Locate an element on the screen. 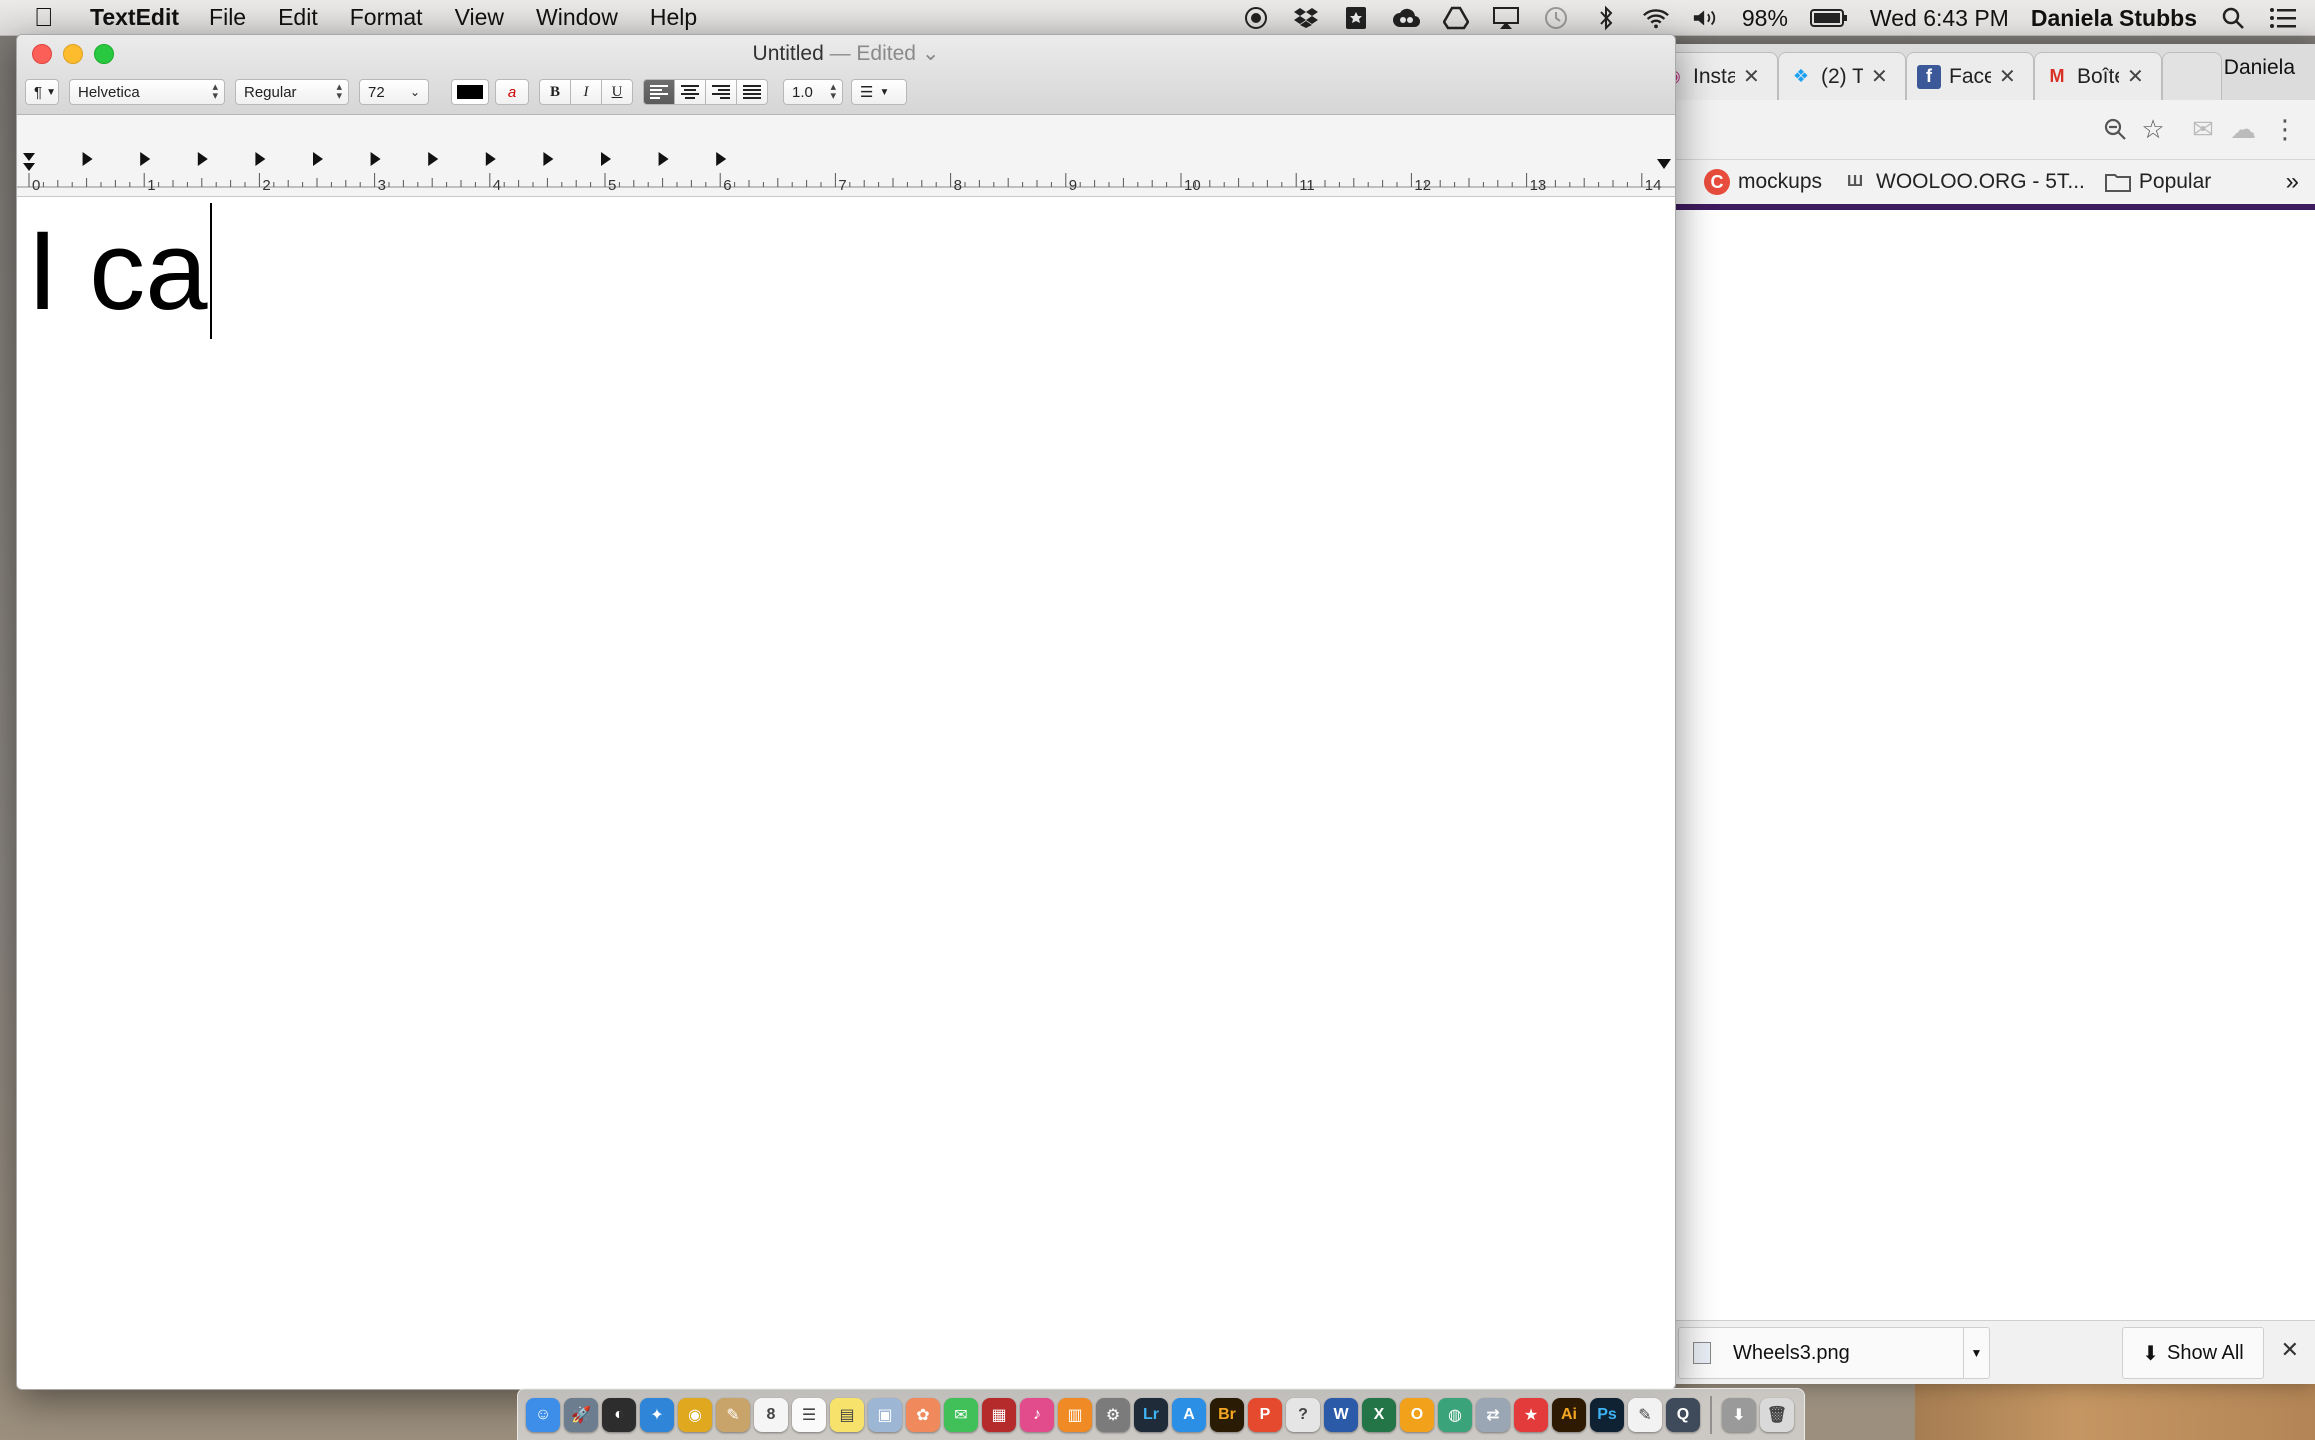 The image size is (2315, 1440). tab-twitter: ❖ (2) T ✕ is located at coordinates (1842, 76).